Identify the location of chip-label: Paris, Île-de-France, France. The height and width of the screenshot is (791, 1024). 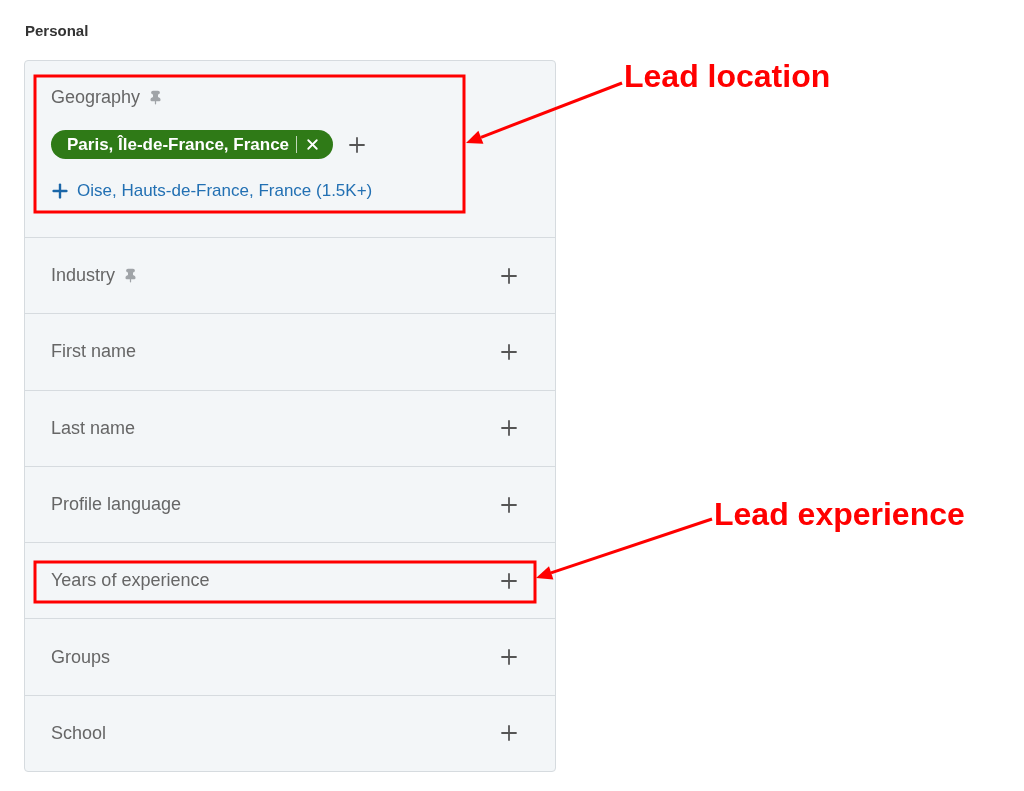
(178, 144).